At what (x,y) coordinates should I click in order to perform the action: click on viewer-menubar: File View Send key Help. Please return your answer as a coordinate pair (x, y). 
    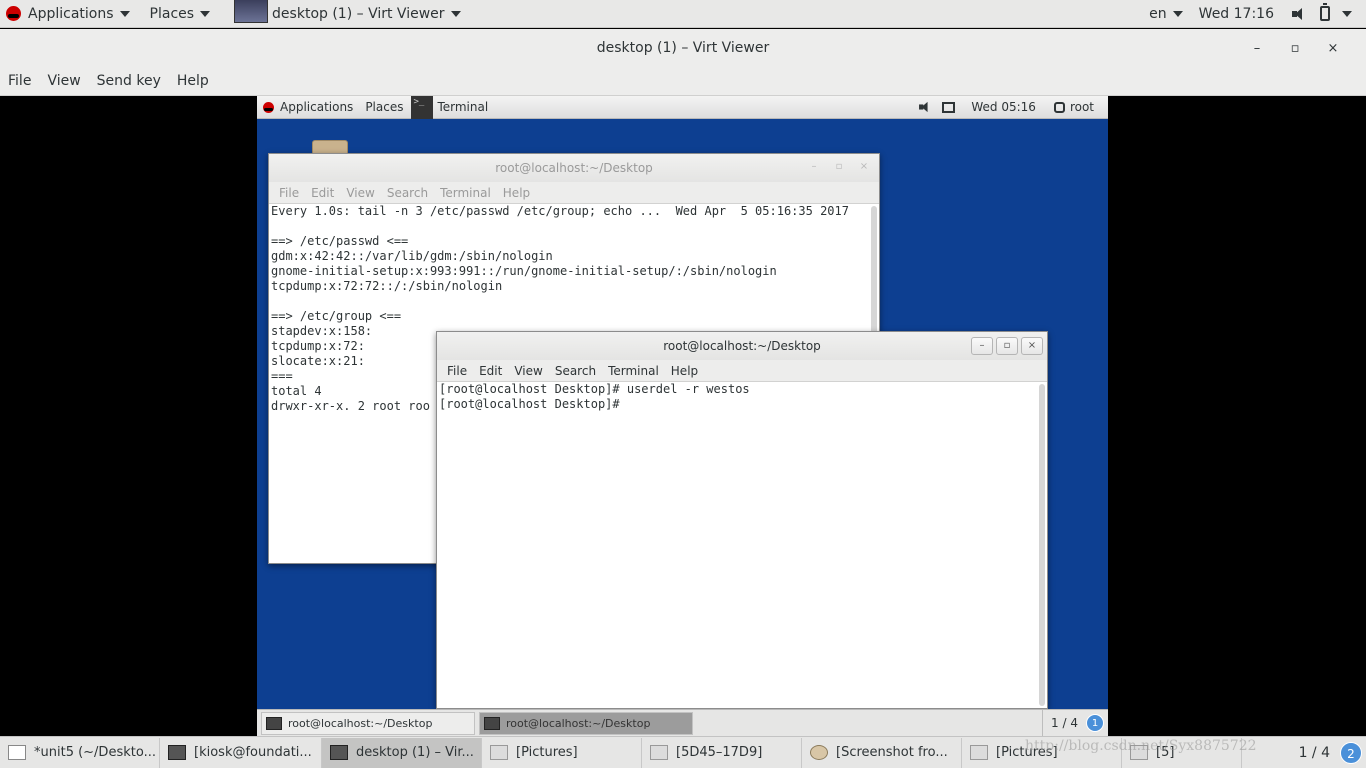
    Looking at the image, I should click on (683, 81).